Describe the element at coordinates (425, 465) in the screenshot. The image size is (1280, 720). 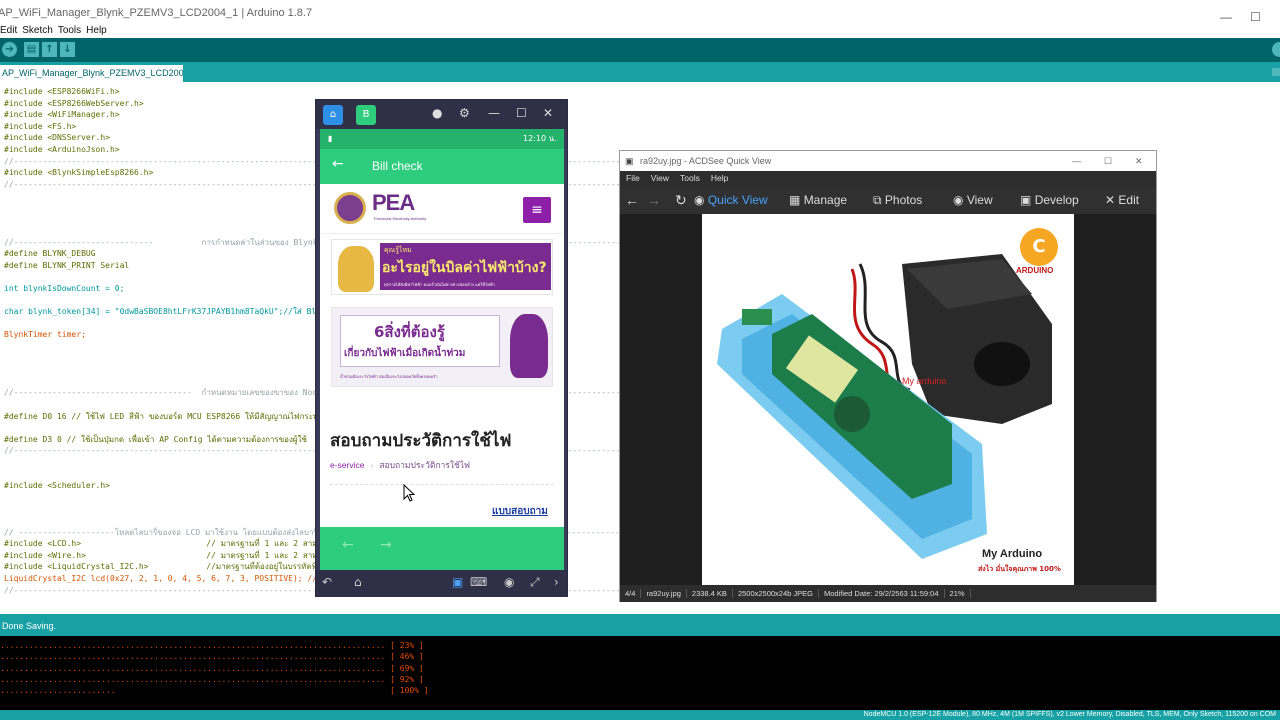
I see `breadcrumb-current: สอบถามประวัติการใช้ไฟ` at that location.